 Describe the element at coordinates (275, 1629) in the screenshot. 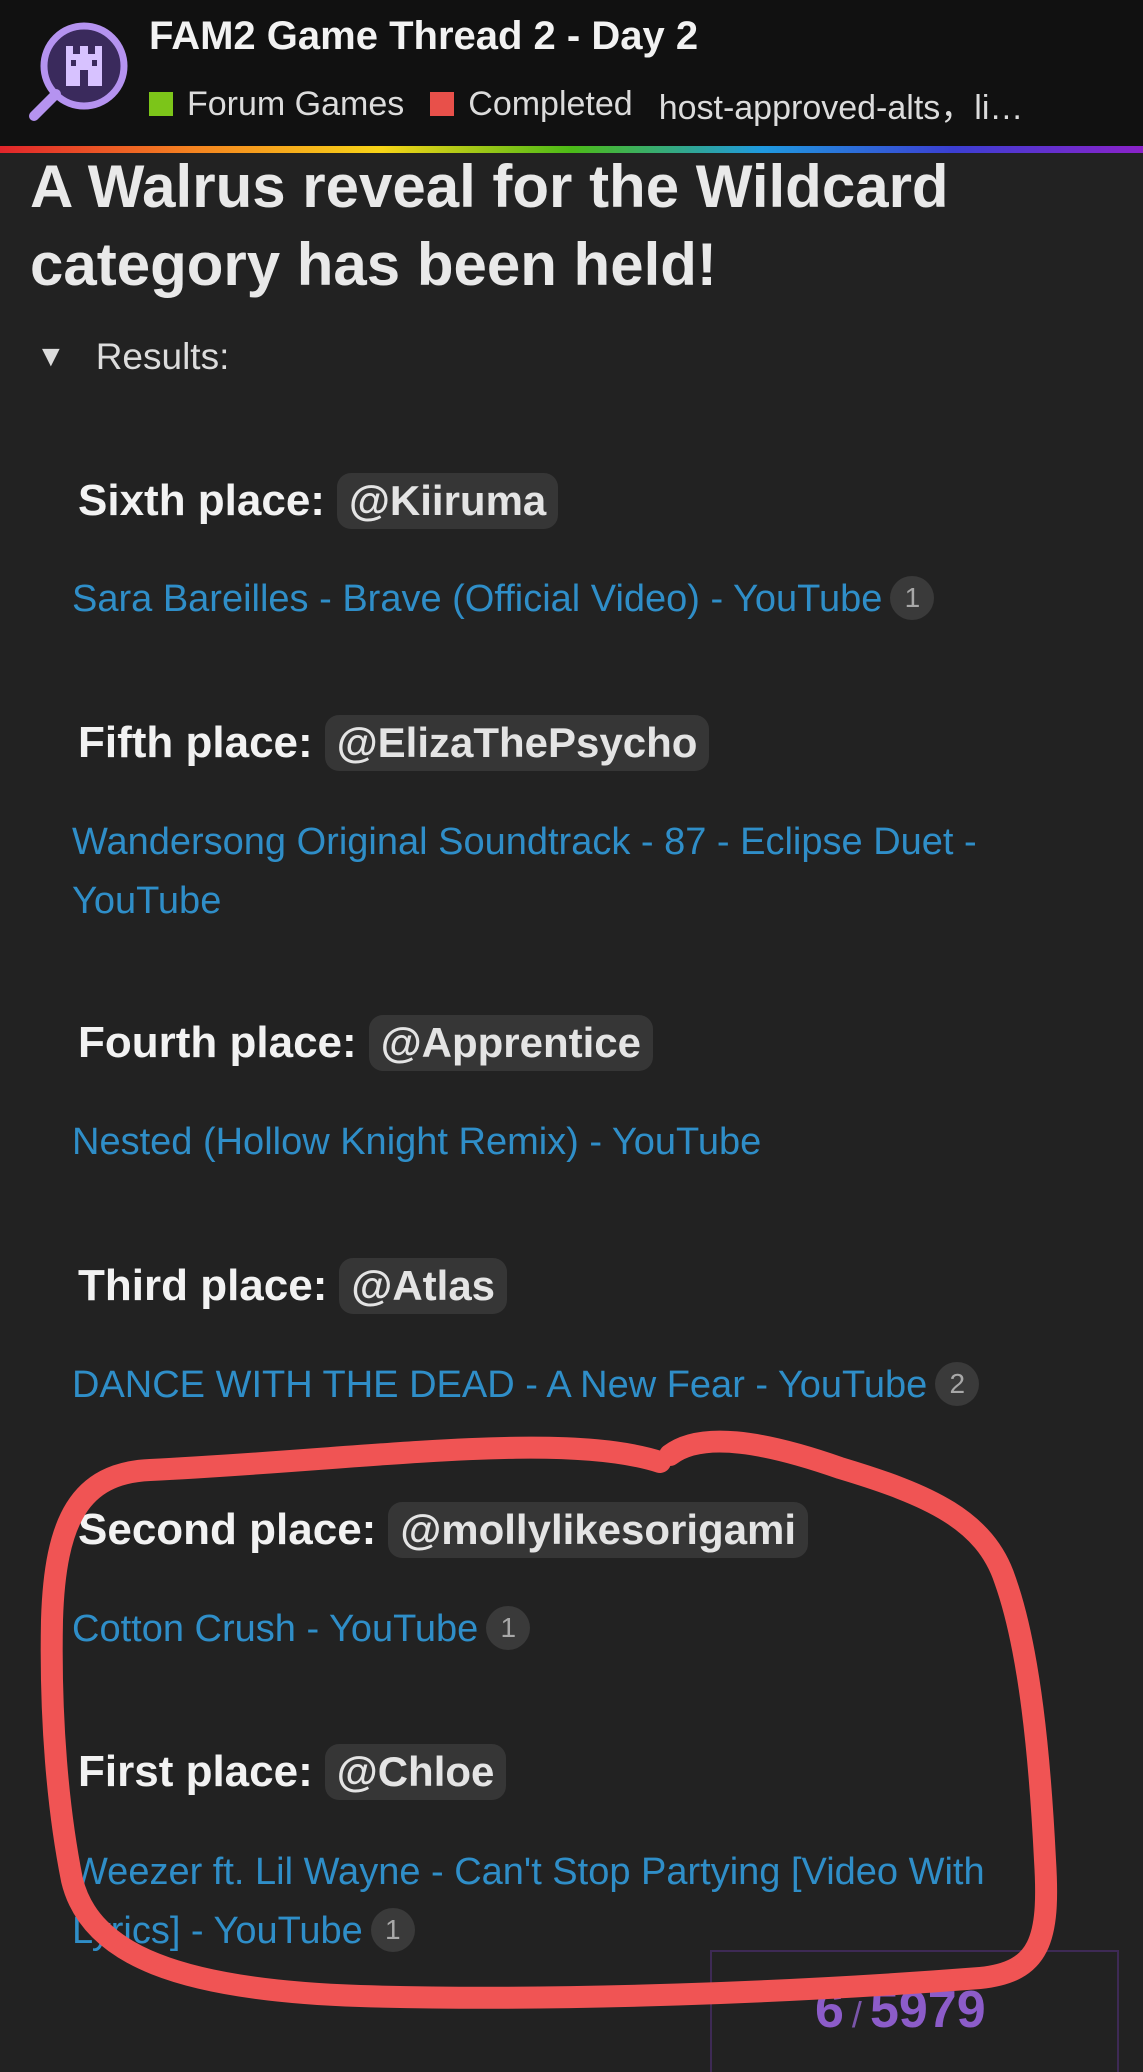

I see `link-text: Cotton Crush - YouTube` at that location.